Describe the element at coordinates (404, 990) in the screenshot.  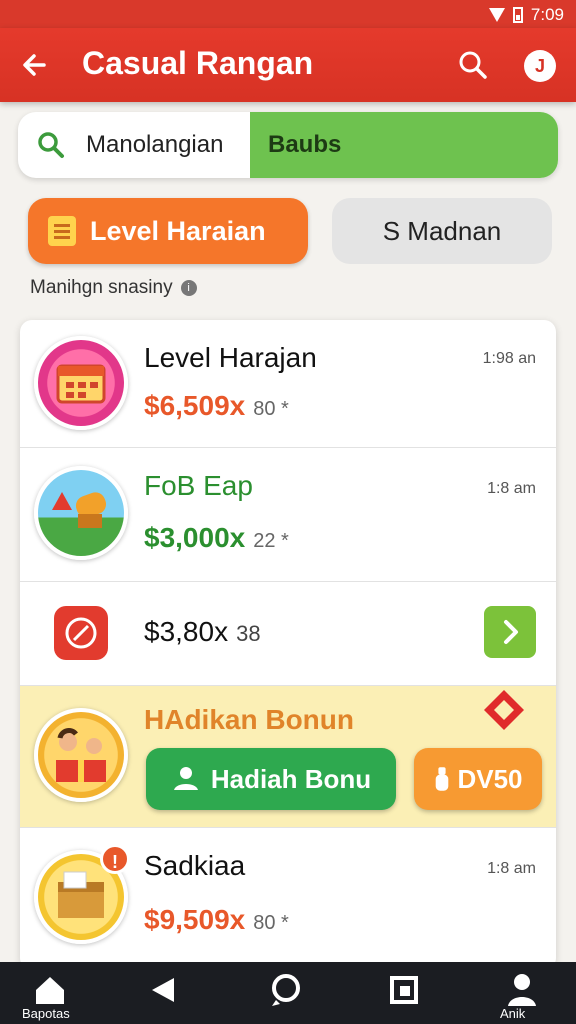
I see `recents-icon` at that location.